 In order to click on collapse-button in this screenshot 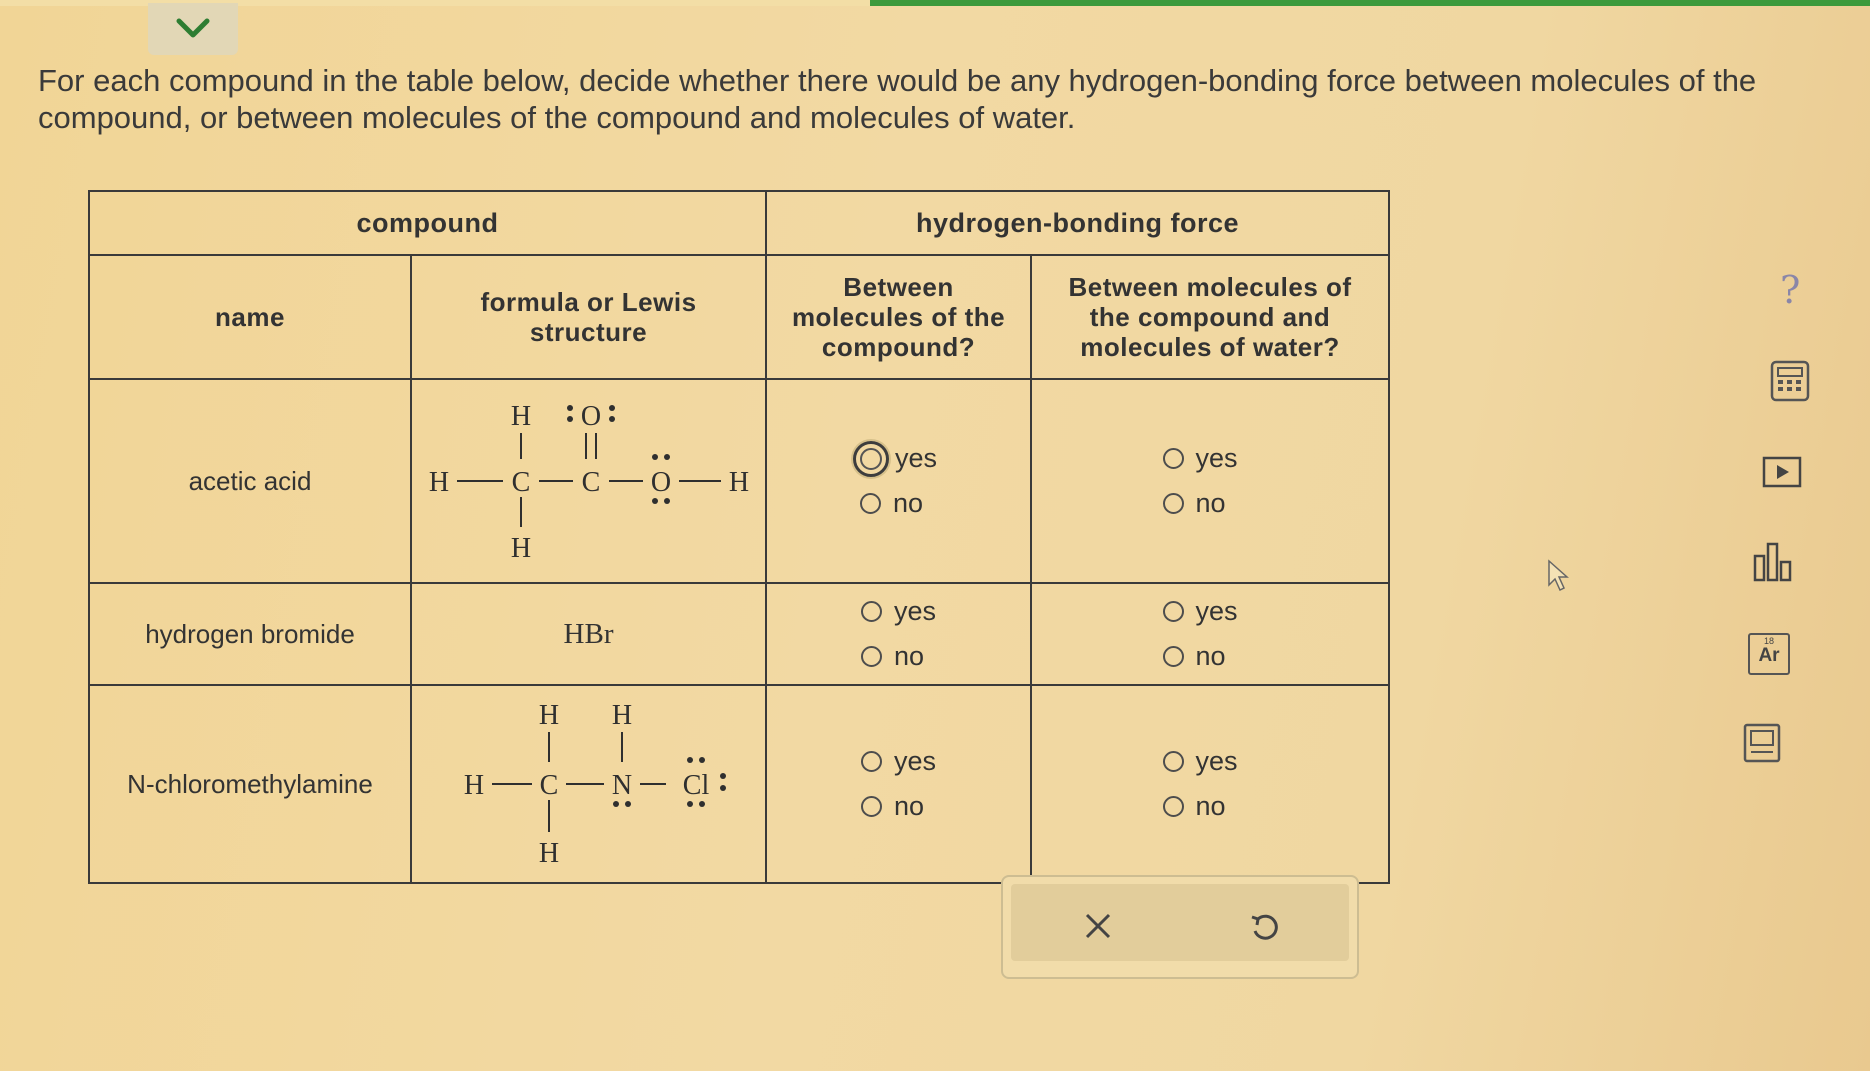, I will do `click(193, 29)`.